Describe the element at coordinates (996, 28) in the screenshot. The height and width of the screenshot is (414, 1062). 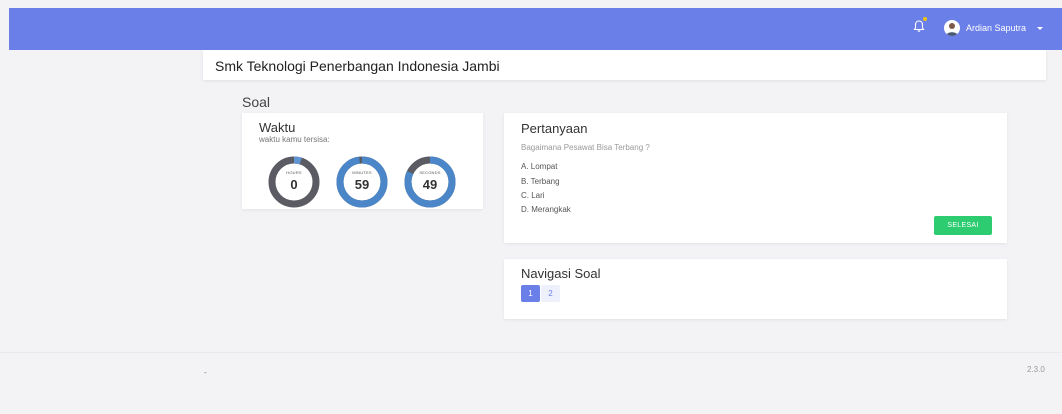
I see `user-name: Ardian Saputra` at that location.